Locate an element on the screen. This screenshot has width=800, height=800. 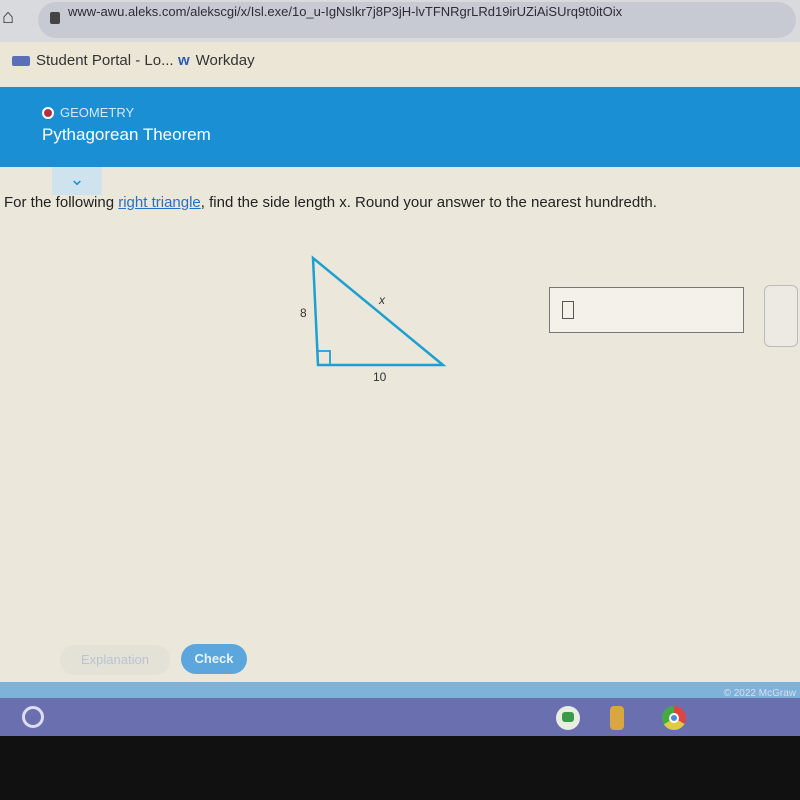
launcher-icon is located at coordinates (33, 717).